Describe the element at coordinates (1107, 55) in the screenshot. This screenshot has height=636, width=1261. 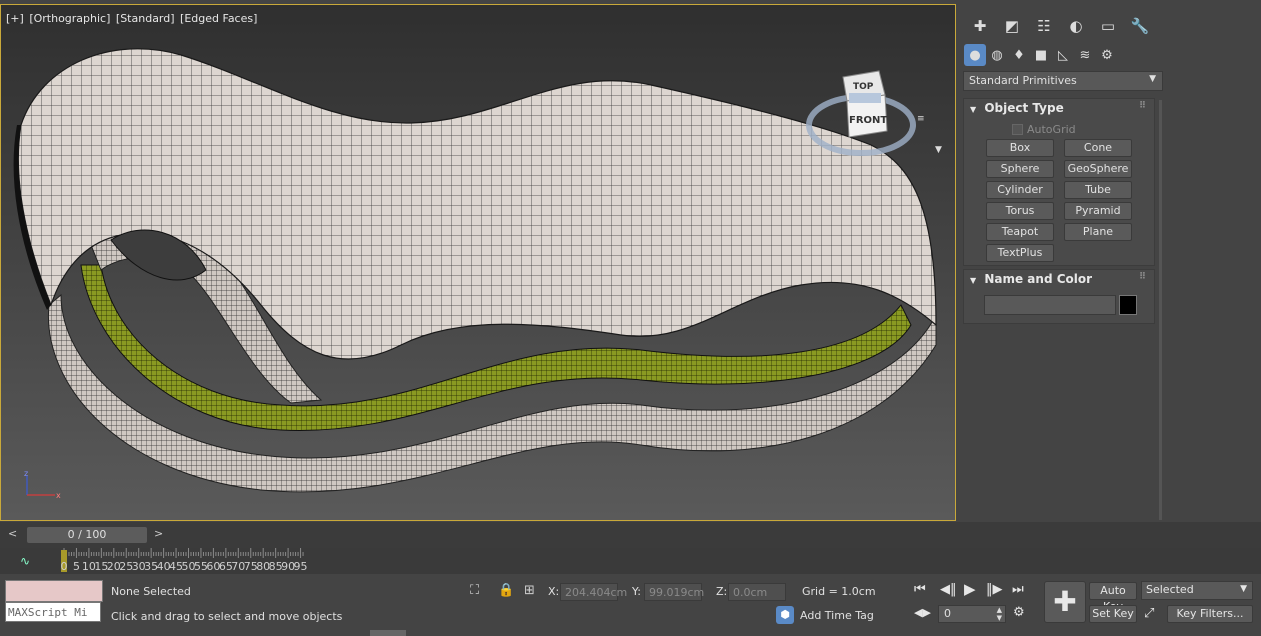
I see `systems-icon: ⚙` at that location.